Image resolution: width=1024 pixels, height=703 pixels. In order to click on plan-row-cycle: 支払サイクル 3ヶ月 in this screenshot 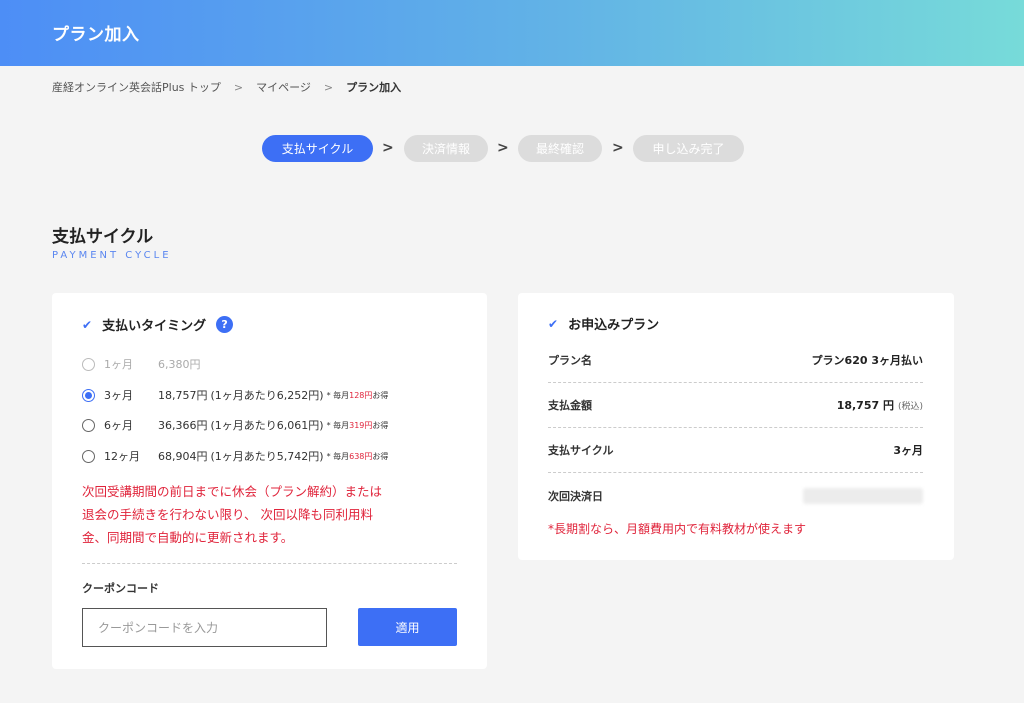, I will do `click(735, 450)`.